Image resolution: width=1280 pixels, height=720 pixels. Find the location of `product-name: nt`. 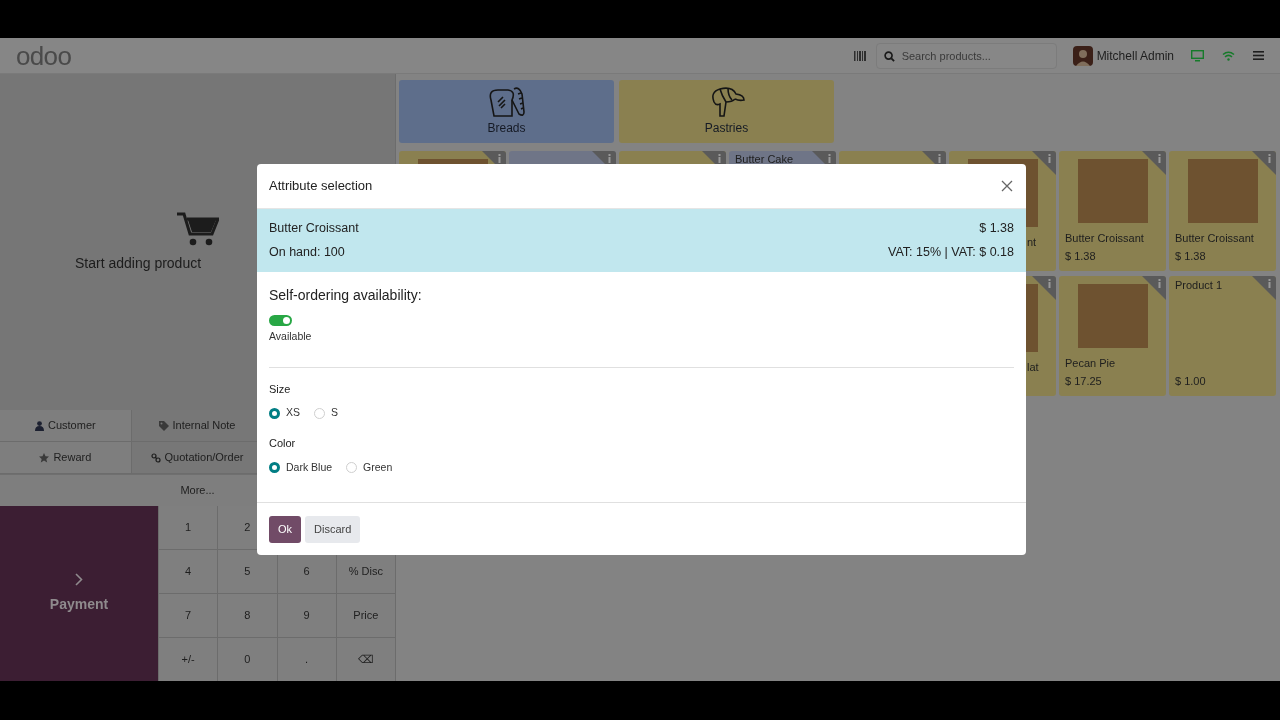

product-name: nt is located at coordinates (1032, 242).